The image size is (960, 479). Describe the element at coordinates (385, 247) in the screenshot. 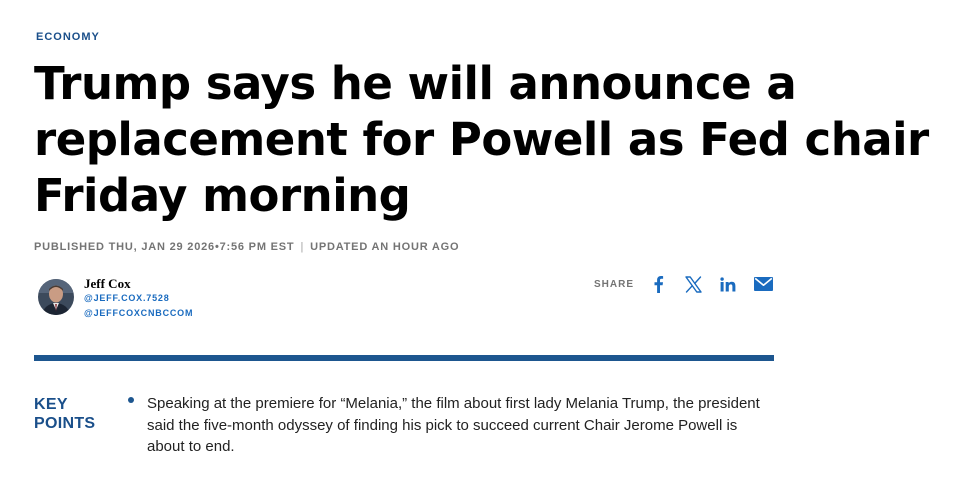

I see `updated-time: UPDATED AN HOUR AGO` at that location.